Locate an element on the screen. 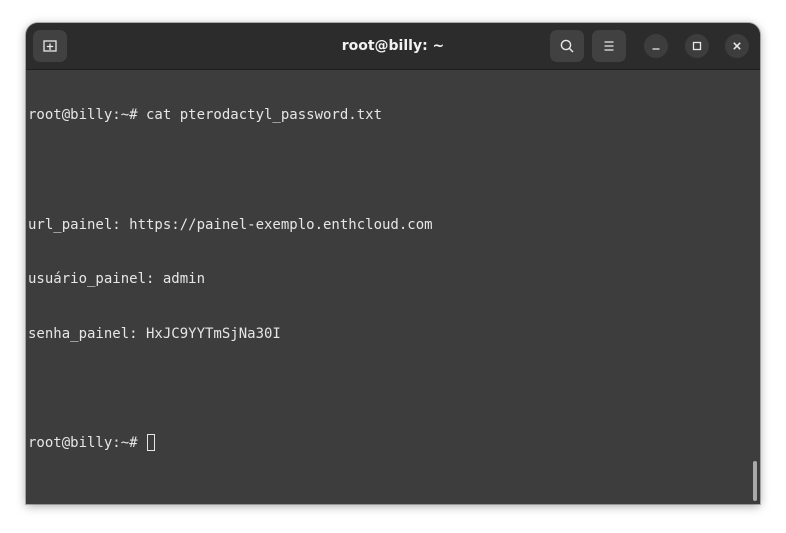 The height and width of the screenshot is (533, 786). scrollbar-thumb is located at coordinates (755, 481).